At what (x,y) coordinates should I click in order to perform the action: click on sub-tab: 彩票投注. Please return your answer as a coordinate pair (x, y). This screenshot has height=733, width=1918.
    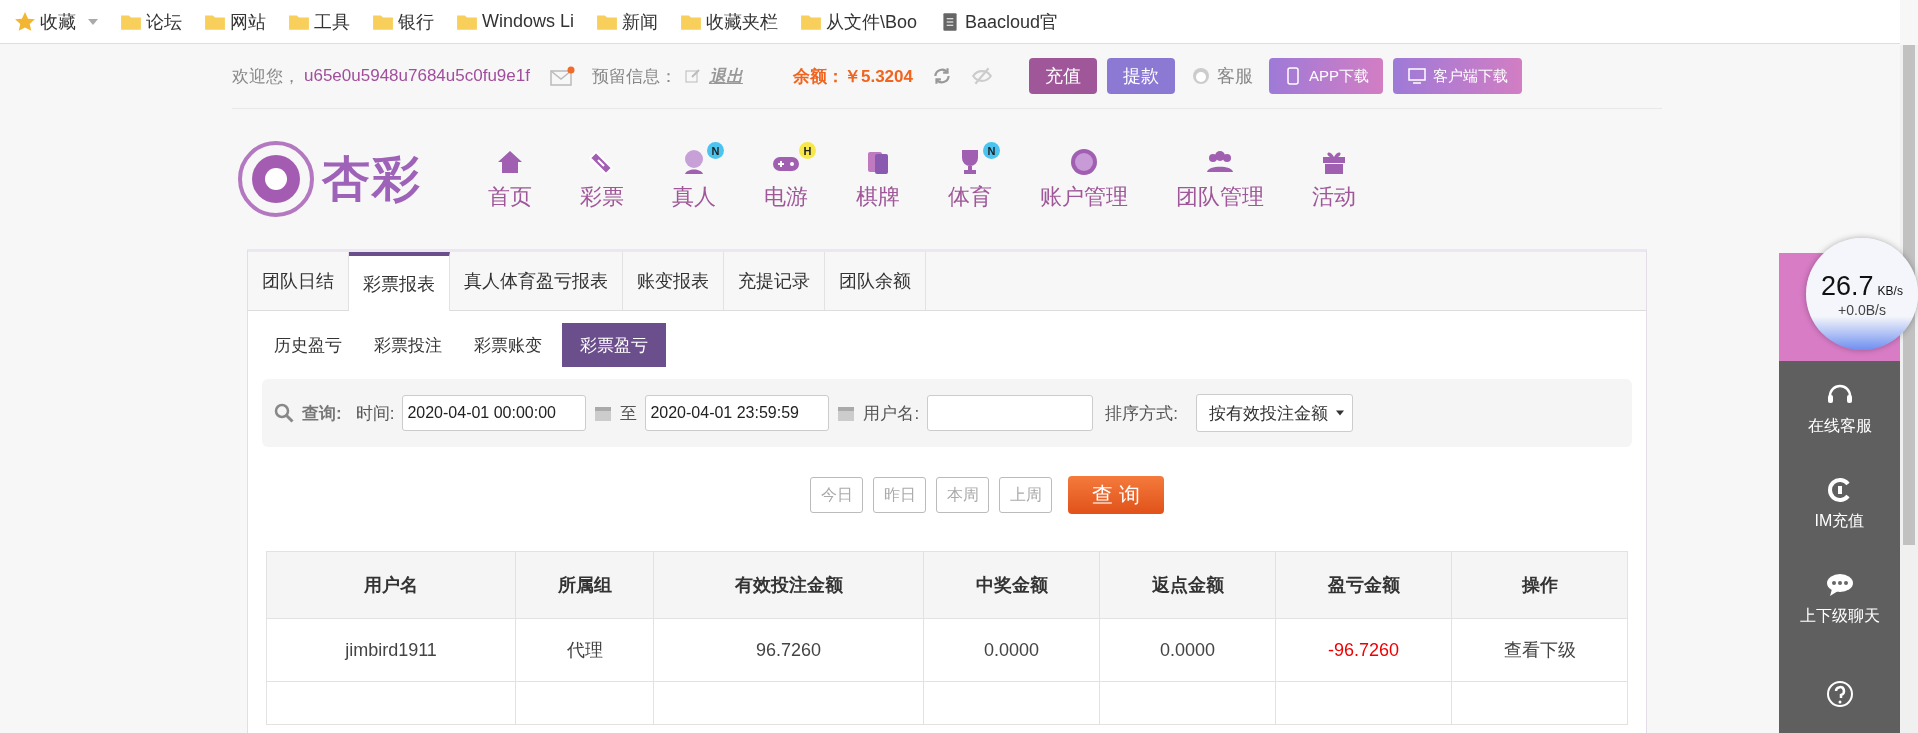
    Looking at the image, I should click on (408, 345).